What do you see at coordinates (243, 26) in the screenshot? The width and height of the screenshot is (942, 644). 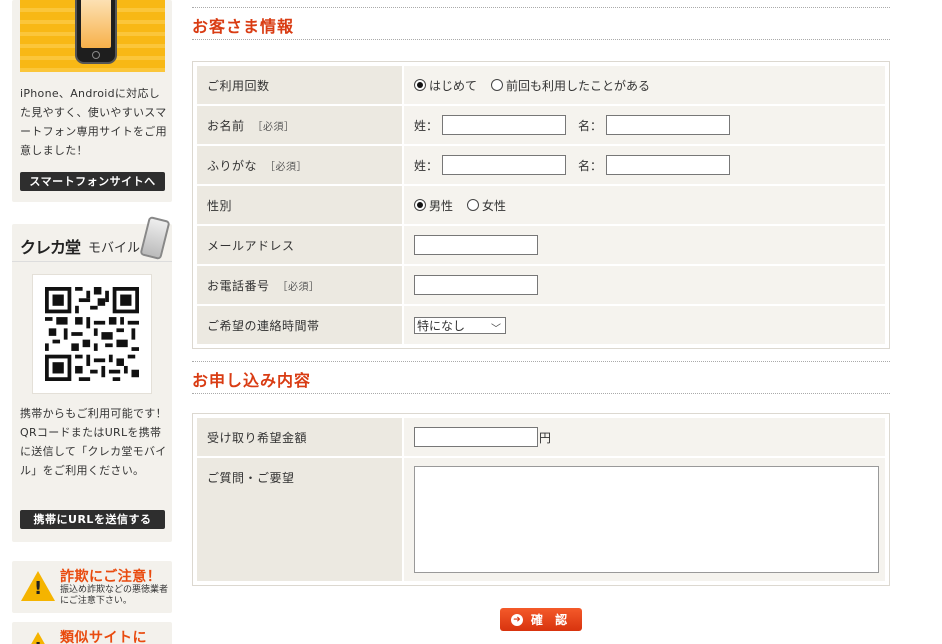 I see `customer-info-heading: お客さま情報` at bounding box center [243, 26].